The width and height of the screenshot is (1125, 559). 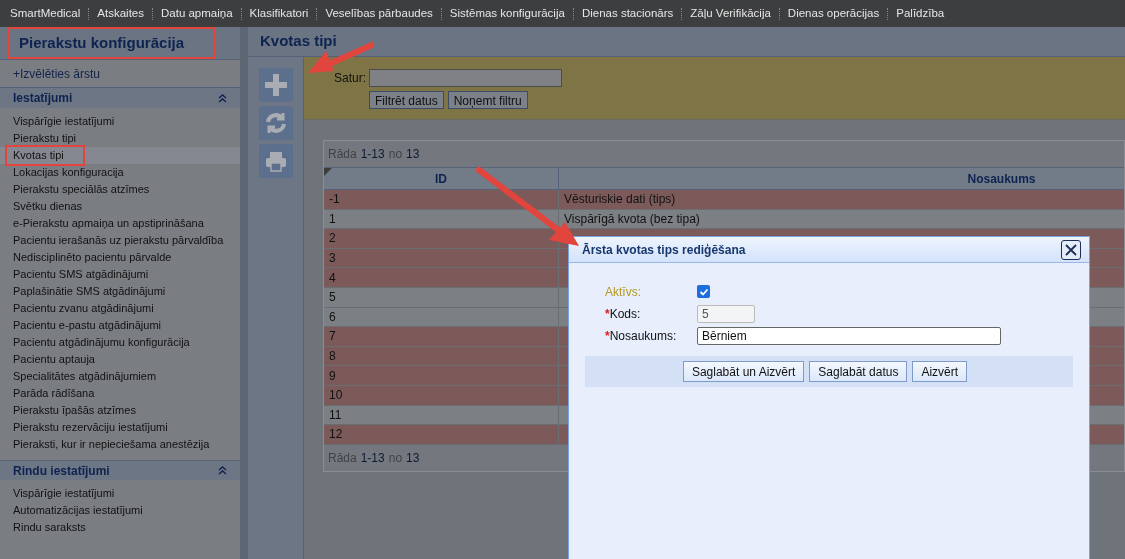 What do you see at coordinates (43, 98) in the screenshot?
I see `section-title: Iestatījumi` at bounding box center [43, 98].